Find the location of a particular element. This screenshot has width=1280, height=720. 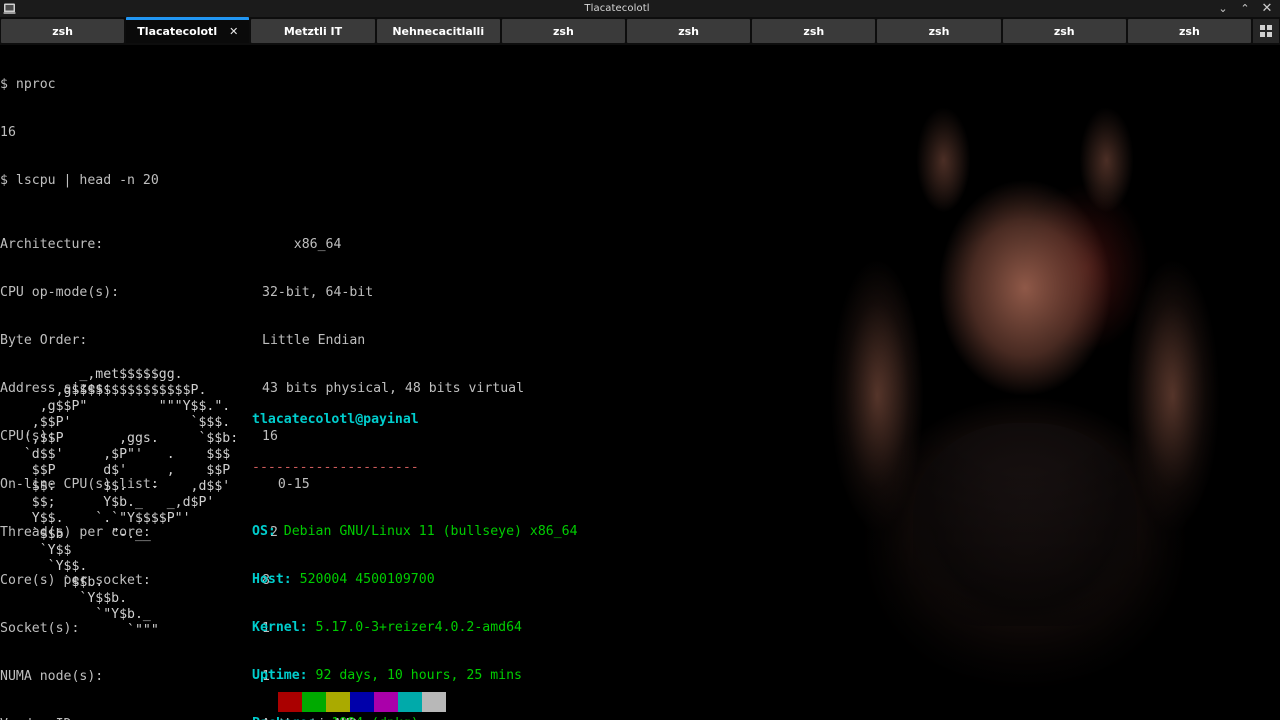

ascii-line: Y$$. `.`"Y$$$$P"' is located at coordinates (95, 518).